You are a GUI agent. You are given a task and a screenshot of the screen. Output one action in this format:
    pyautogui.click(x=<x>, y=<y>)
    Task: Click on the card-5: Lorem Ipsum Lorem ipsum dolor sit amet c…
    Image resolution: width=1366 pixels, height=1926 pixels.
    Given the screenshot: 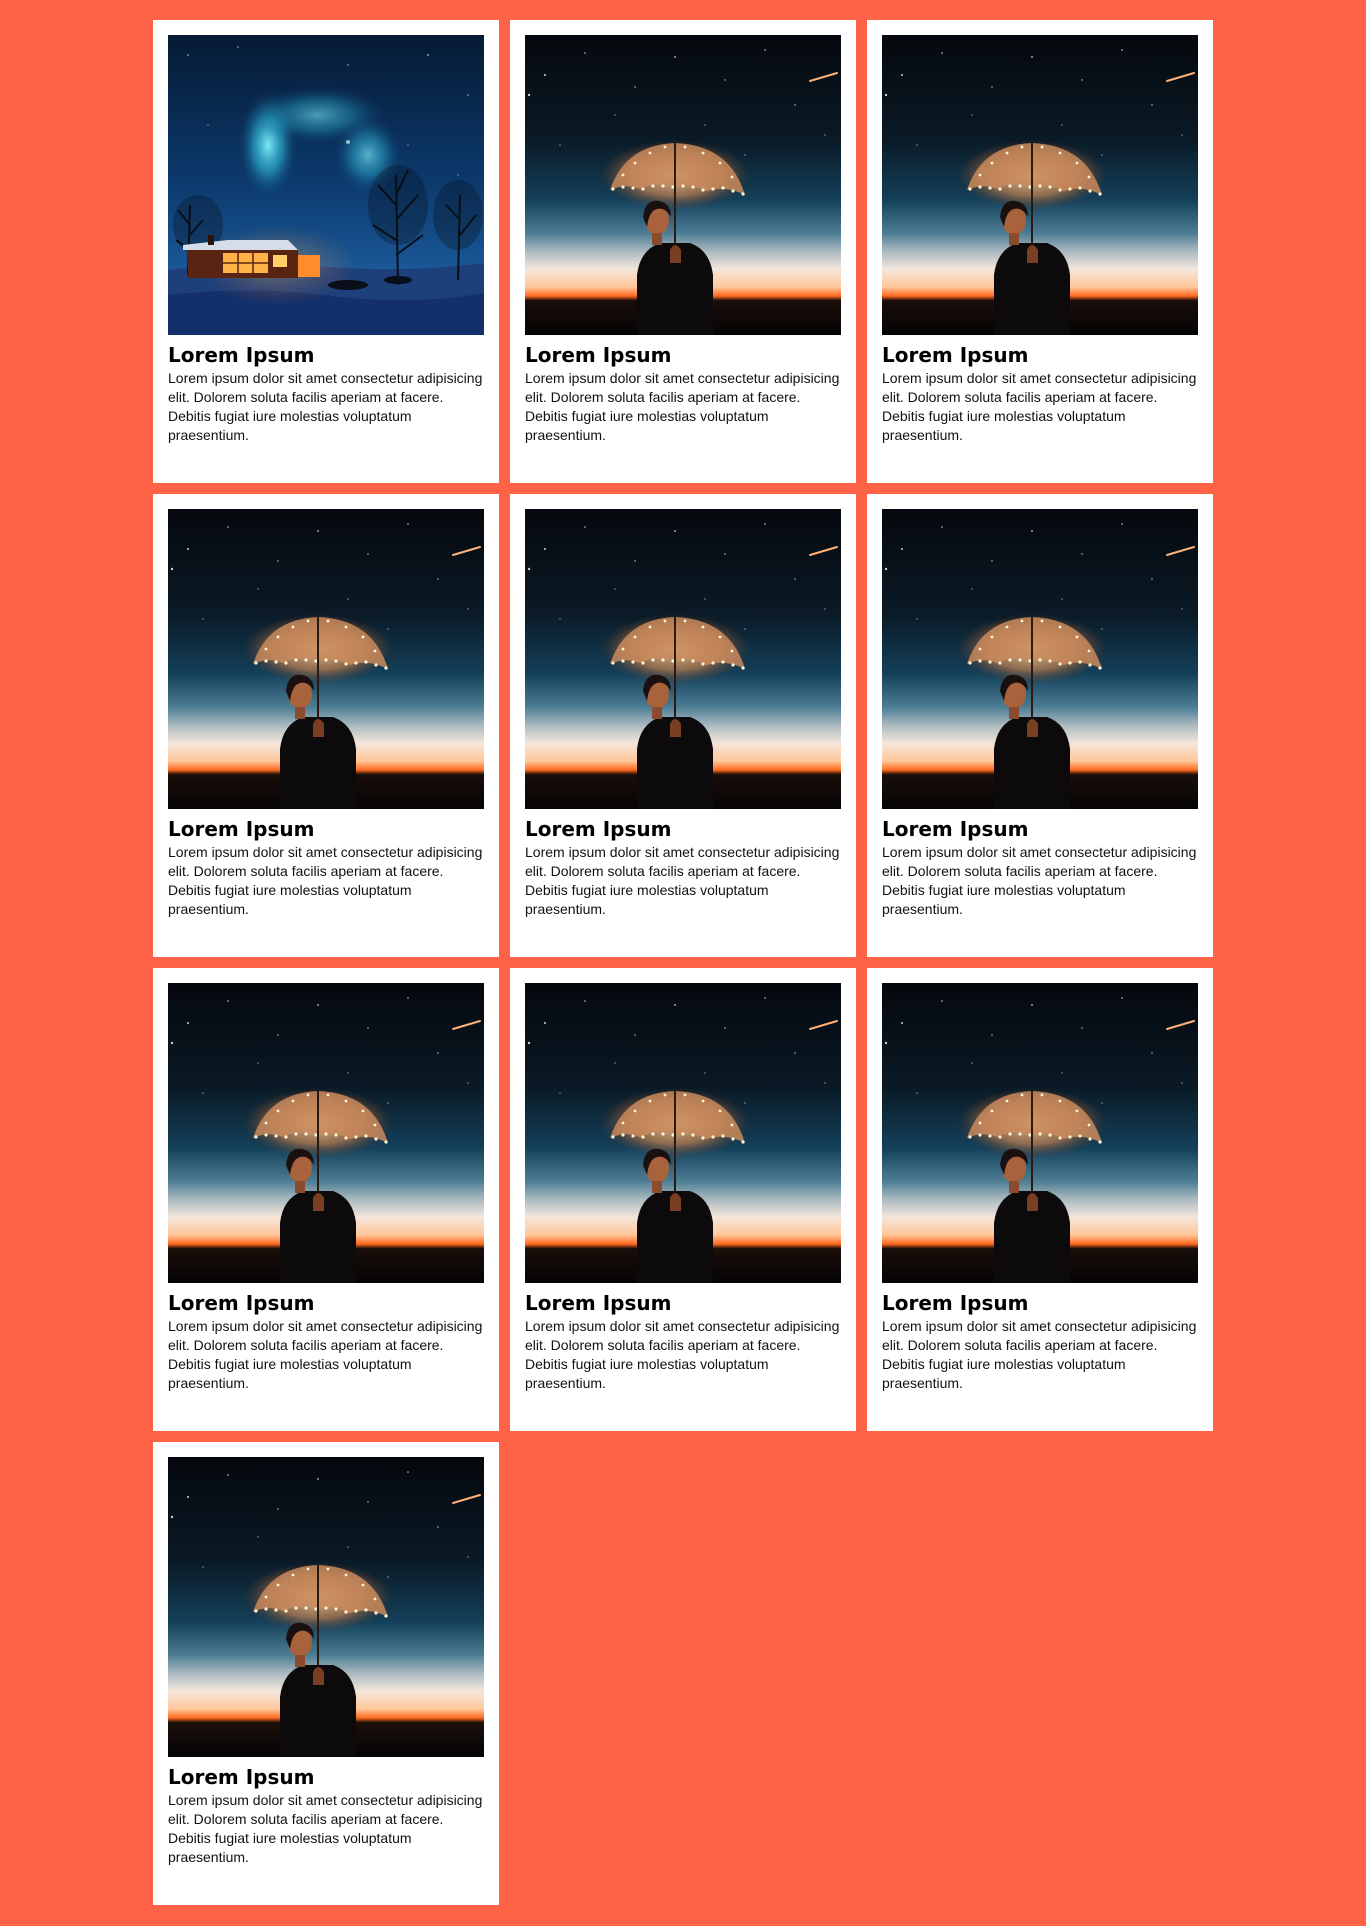 What is the action you would take?
    pyautogui.click(x=683, y=725)
    